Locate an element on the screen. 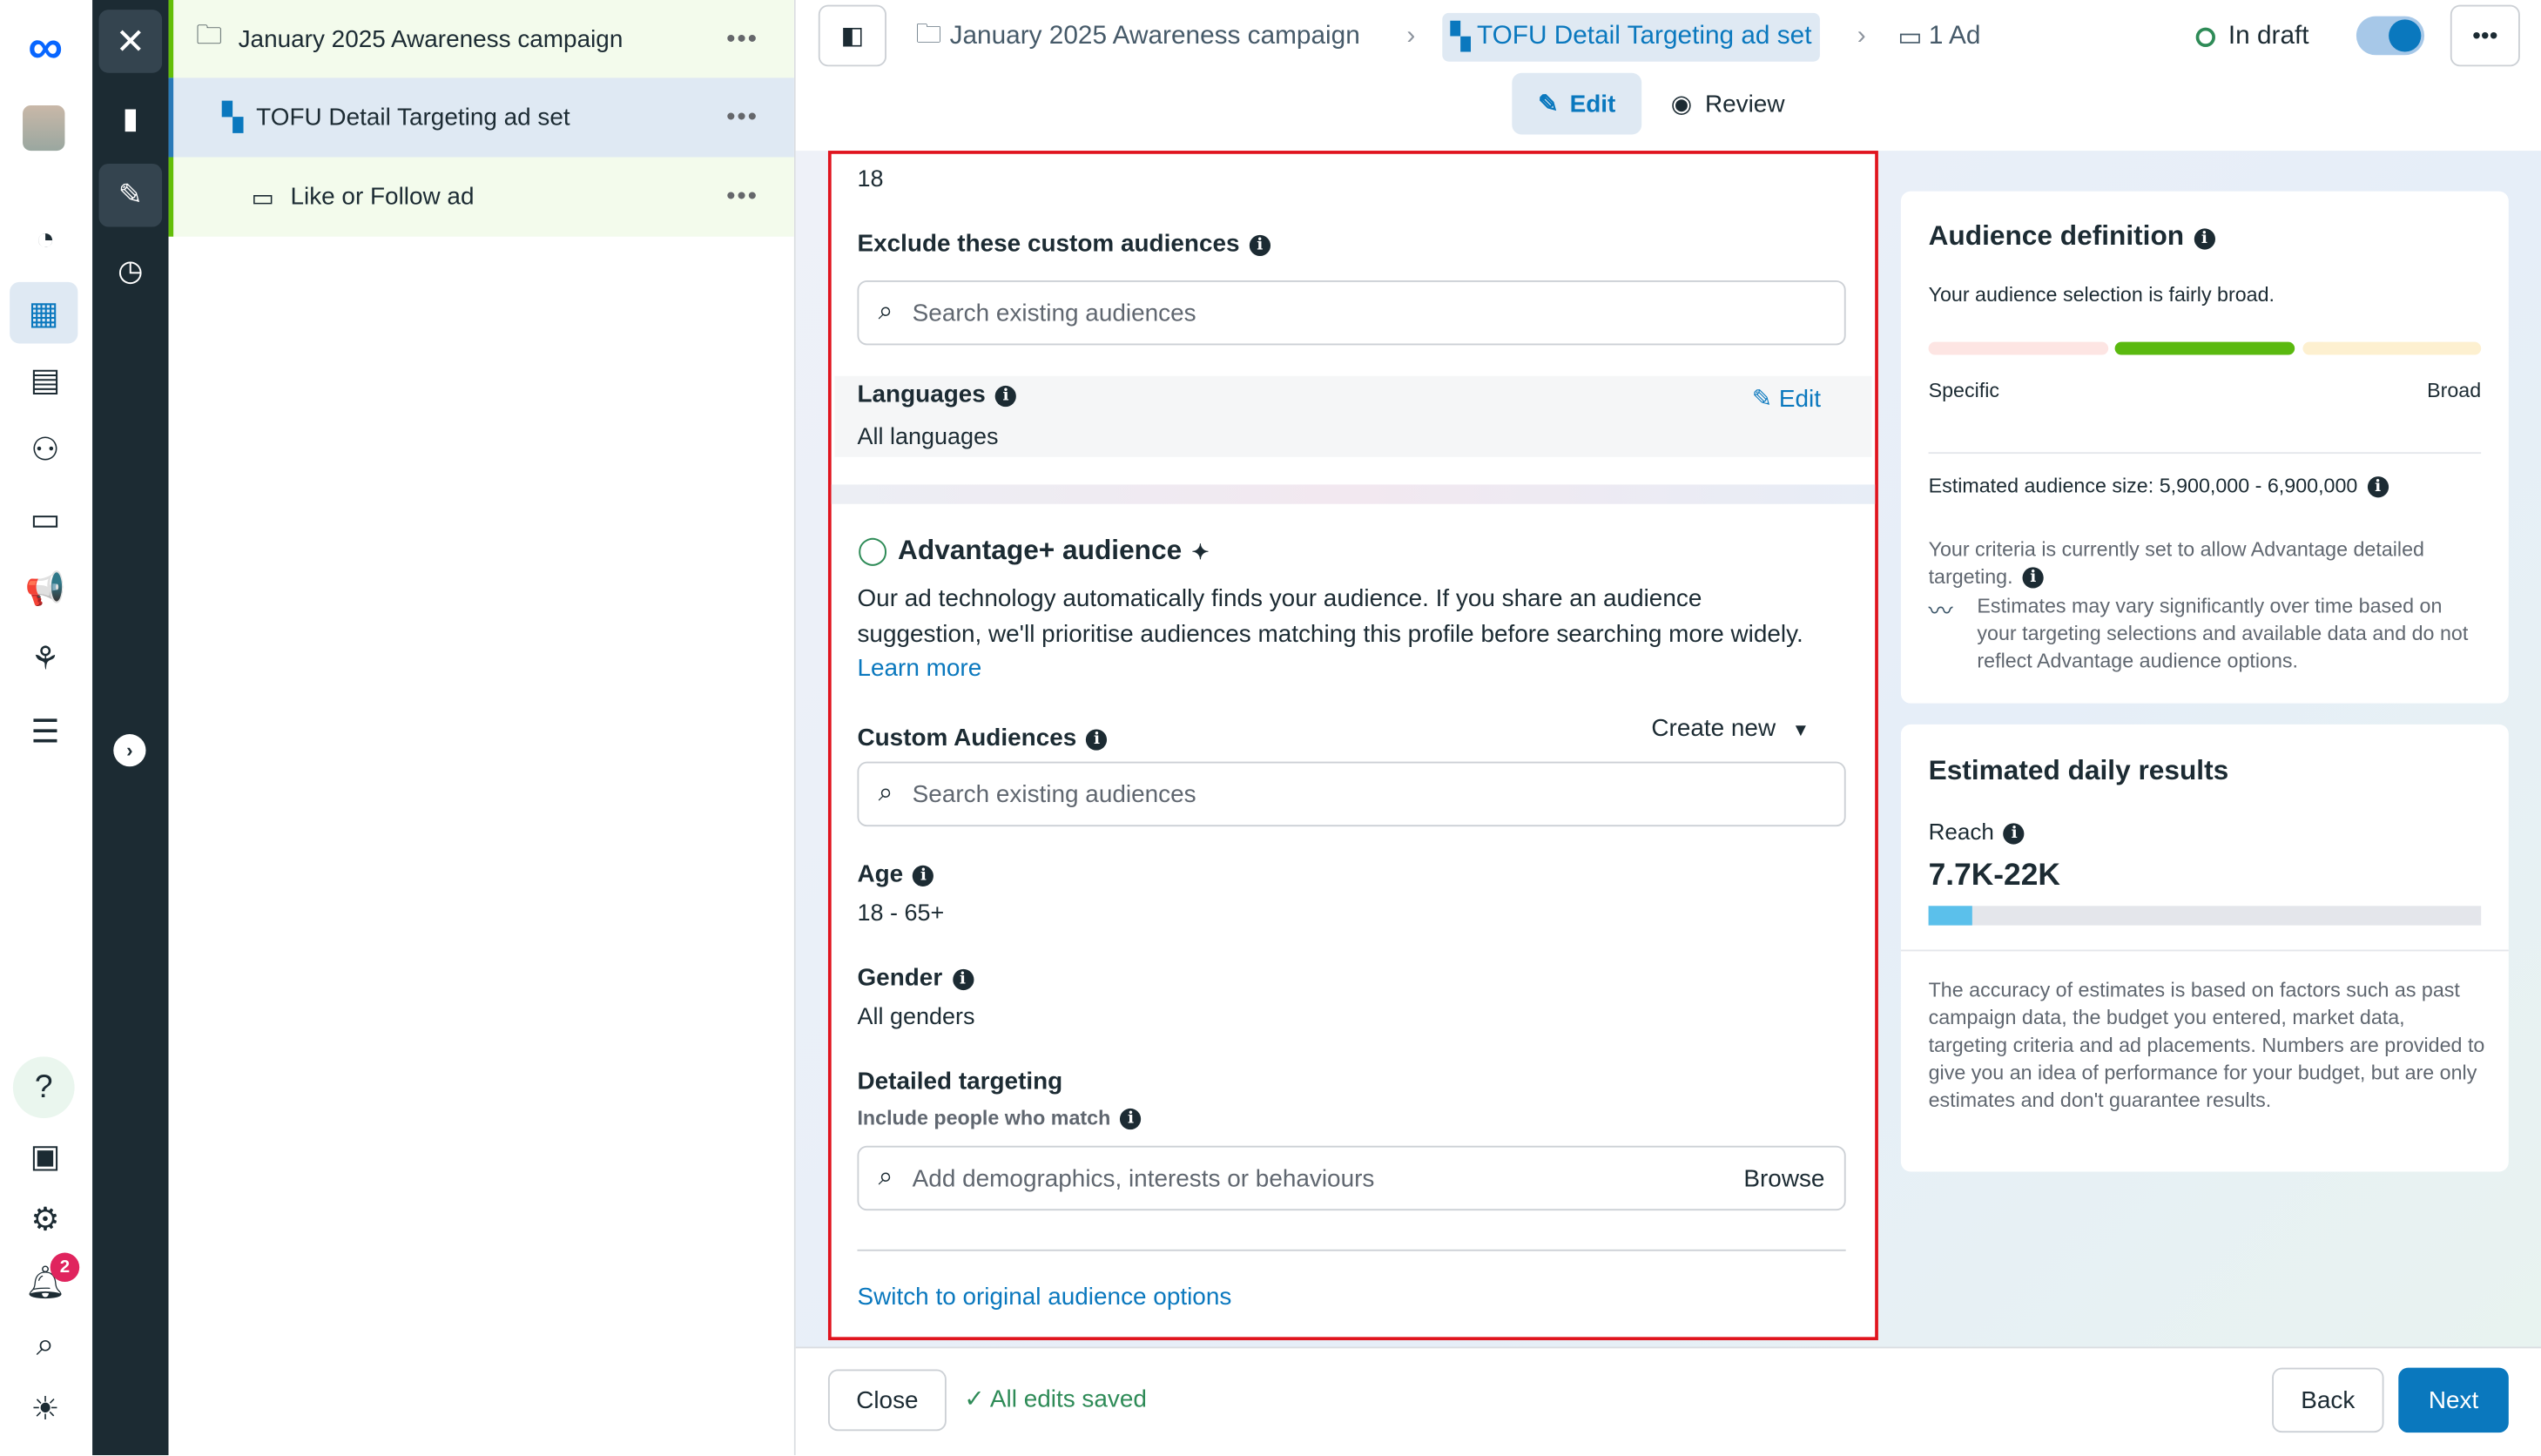 The width and height of the screenshot is (2541, 1456). audiences-icon: ⚇ is located at coordinates (45, 448).